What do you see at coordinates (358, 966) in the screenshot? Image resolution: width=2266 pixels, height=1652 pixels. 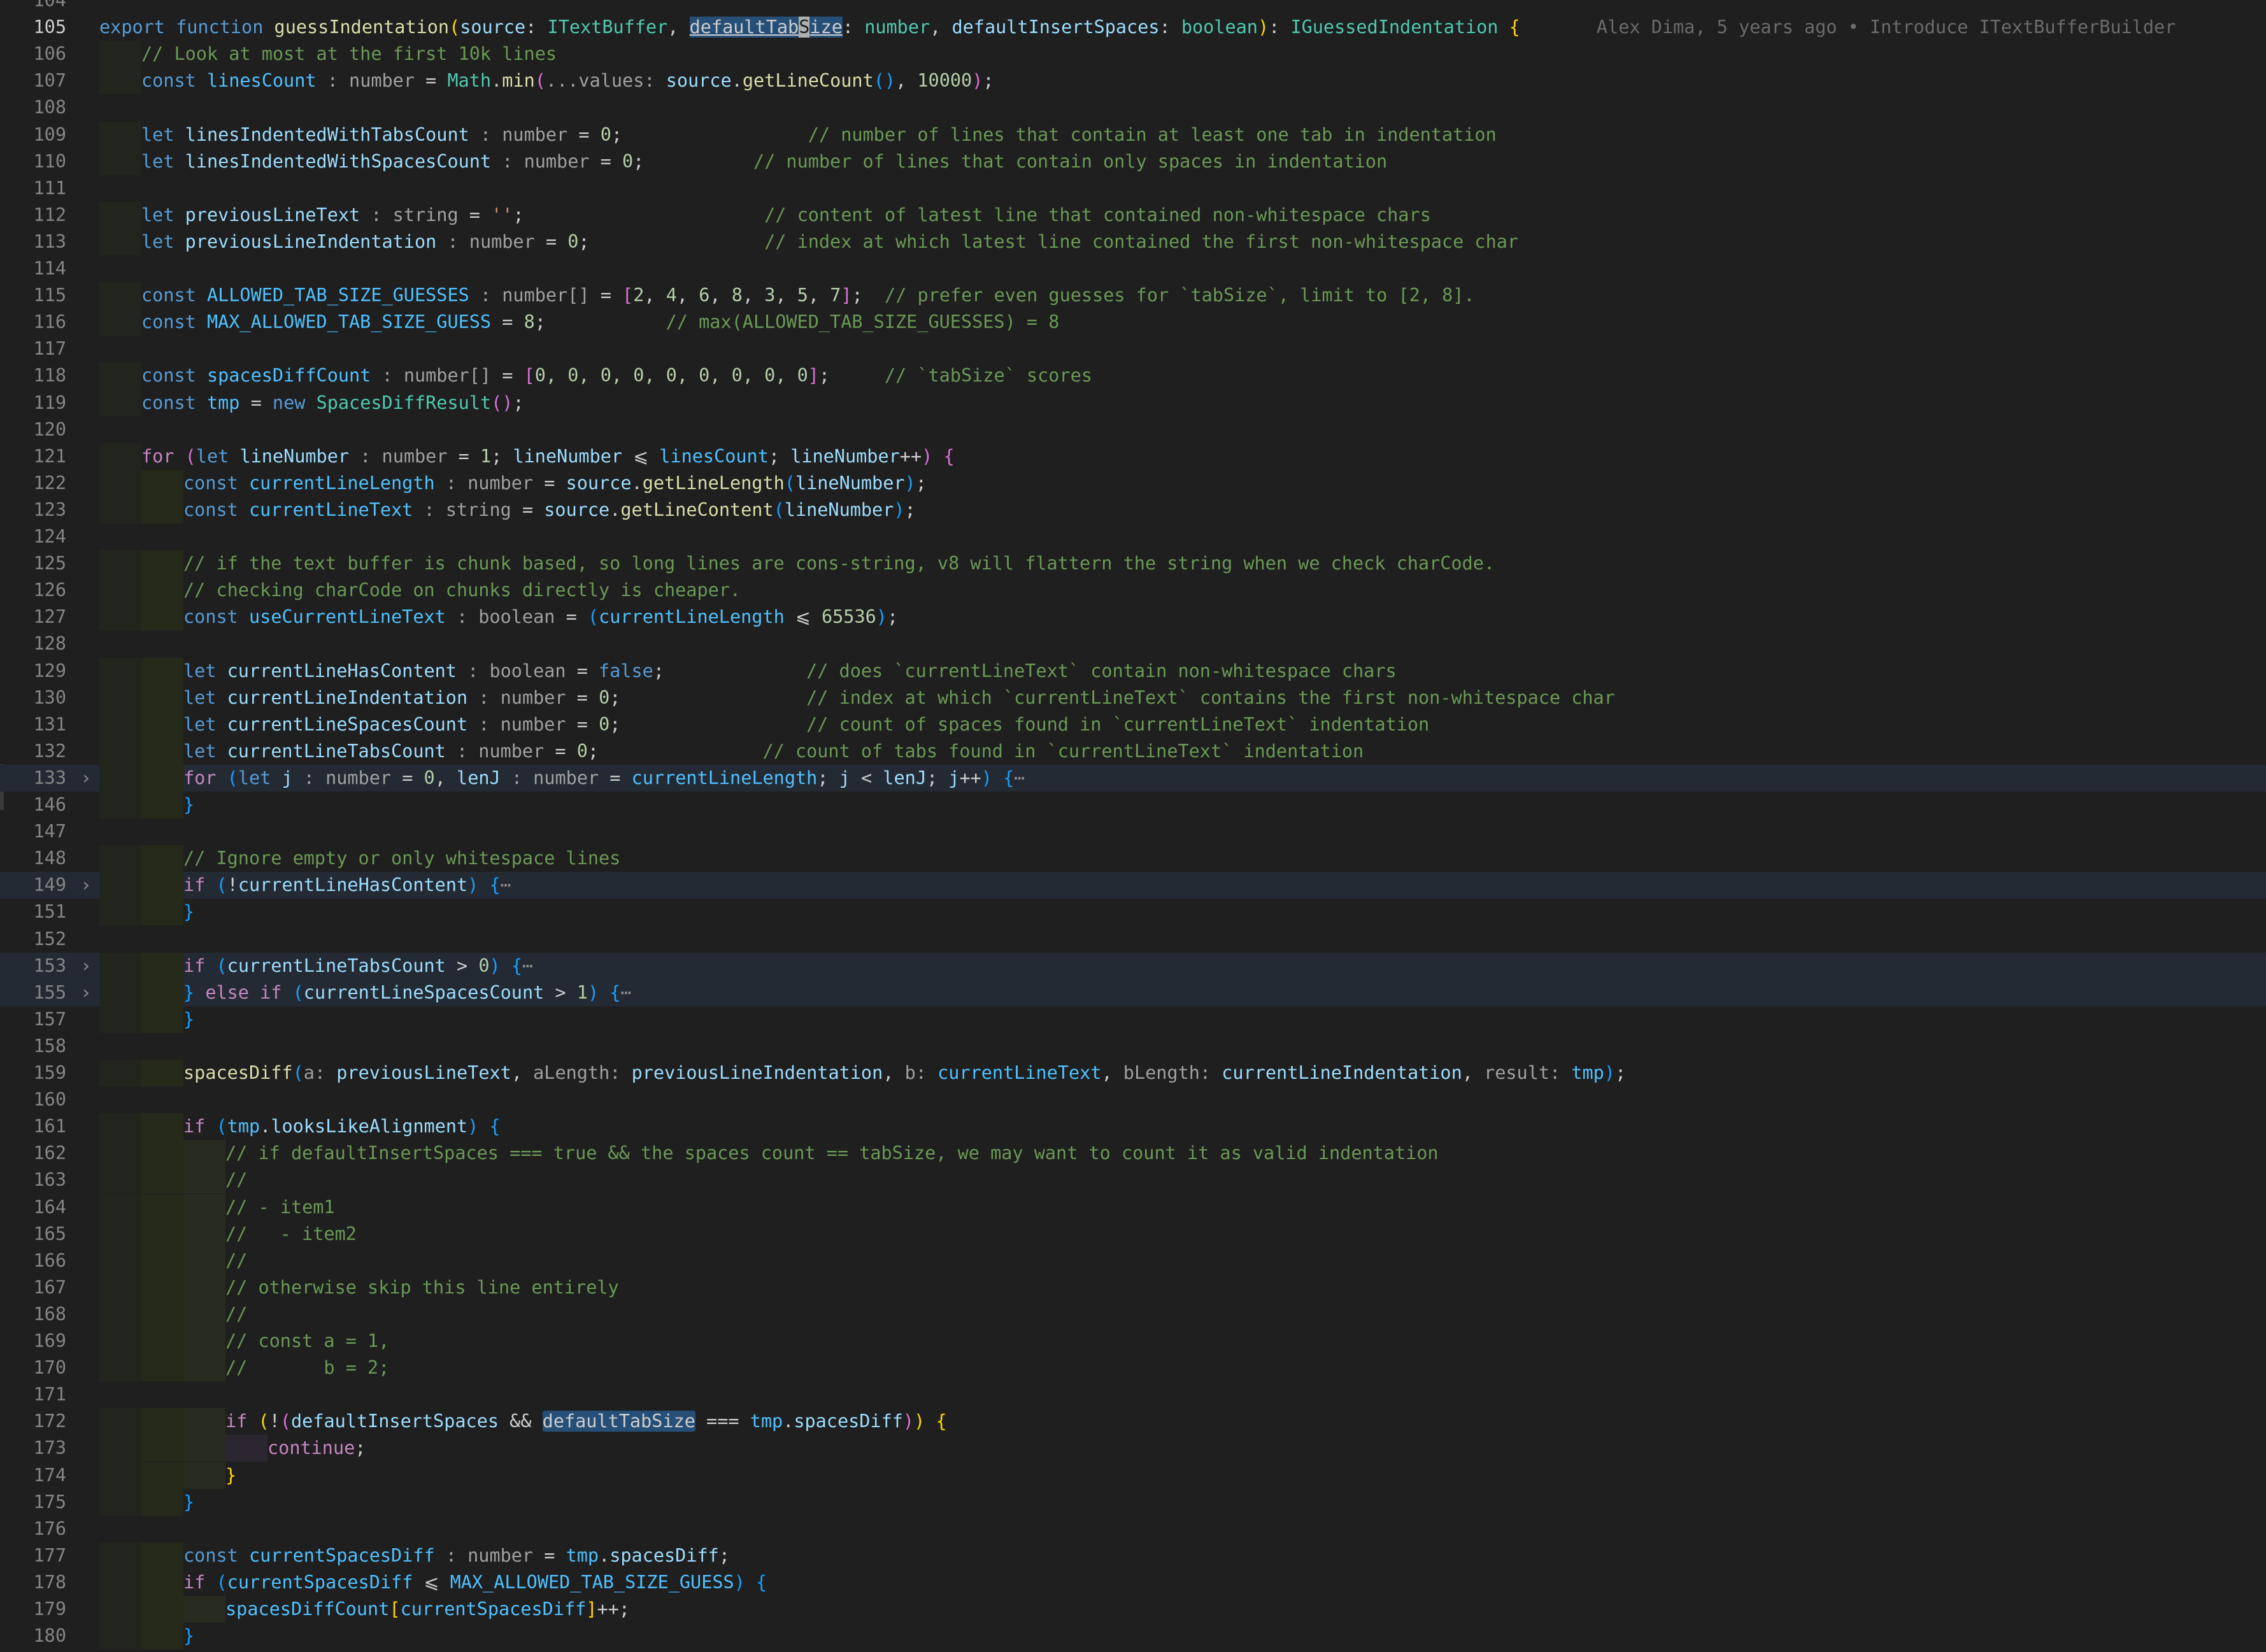 I see `code-text: if (currentLineTabsCount > 0) {⋯` at bounding box center [358, 966].